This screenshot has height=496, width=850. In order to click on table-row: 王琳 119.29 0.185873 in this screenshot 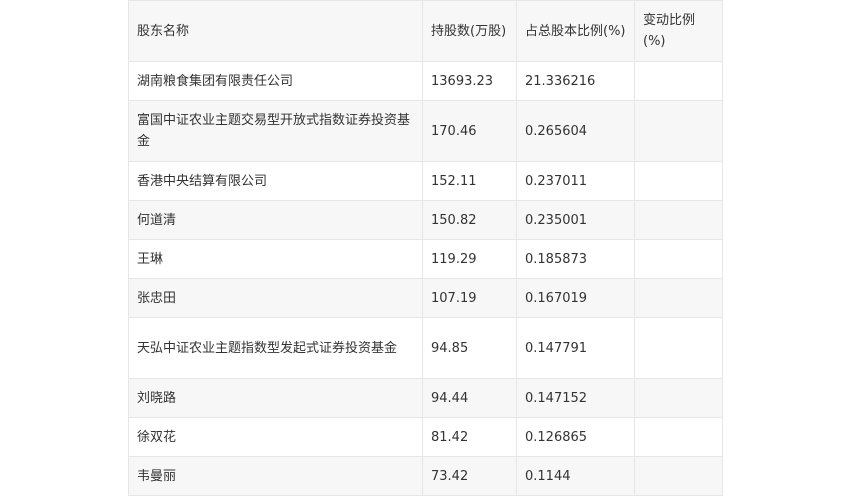, I will do `click(425, 259)`.